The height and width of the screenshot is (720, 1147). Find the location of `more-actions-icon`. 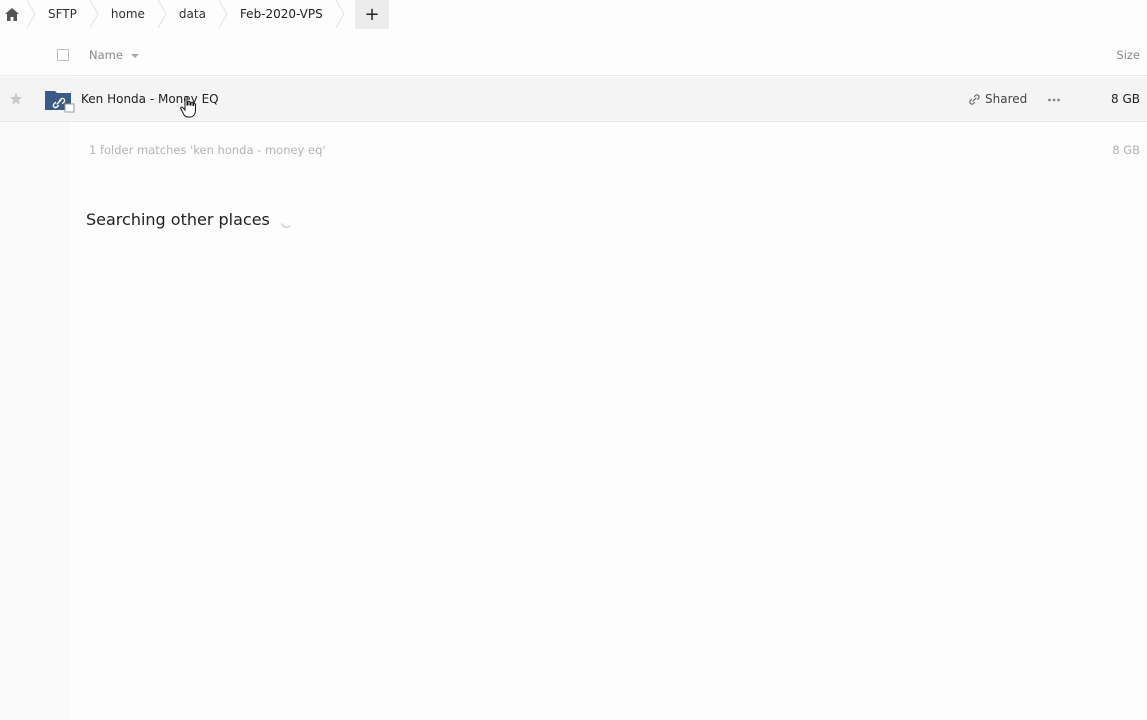

more-actions-icon is located at coordinates (1054, 100).